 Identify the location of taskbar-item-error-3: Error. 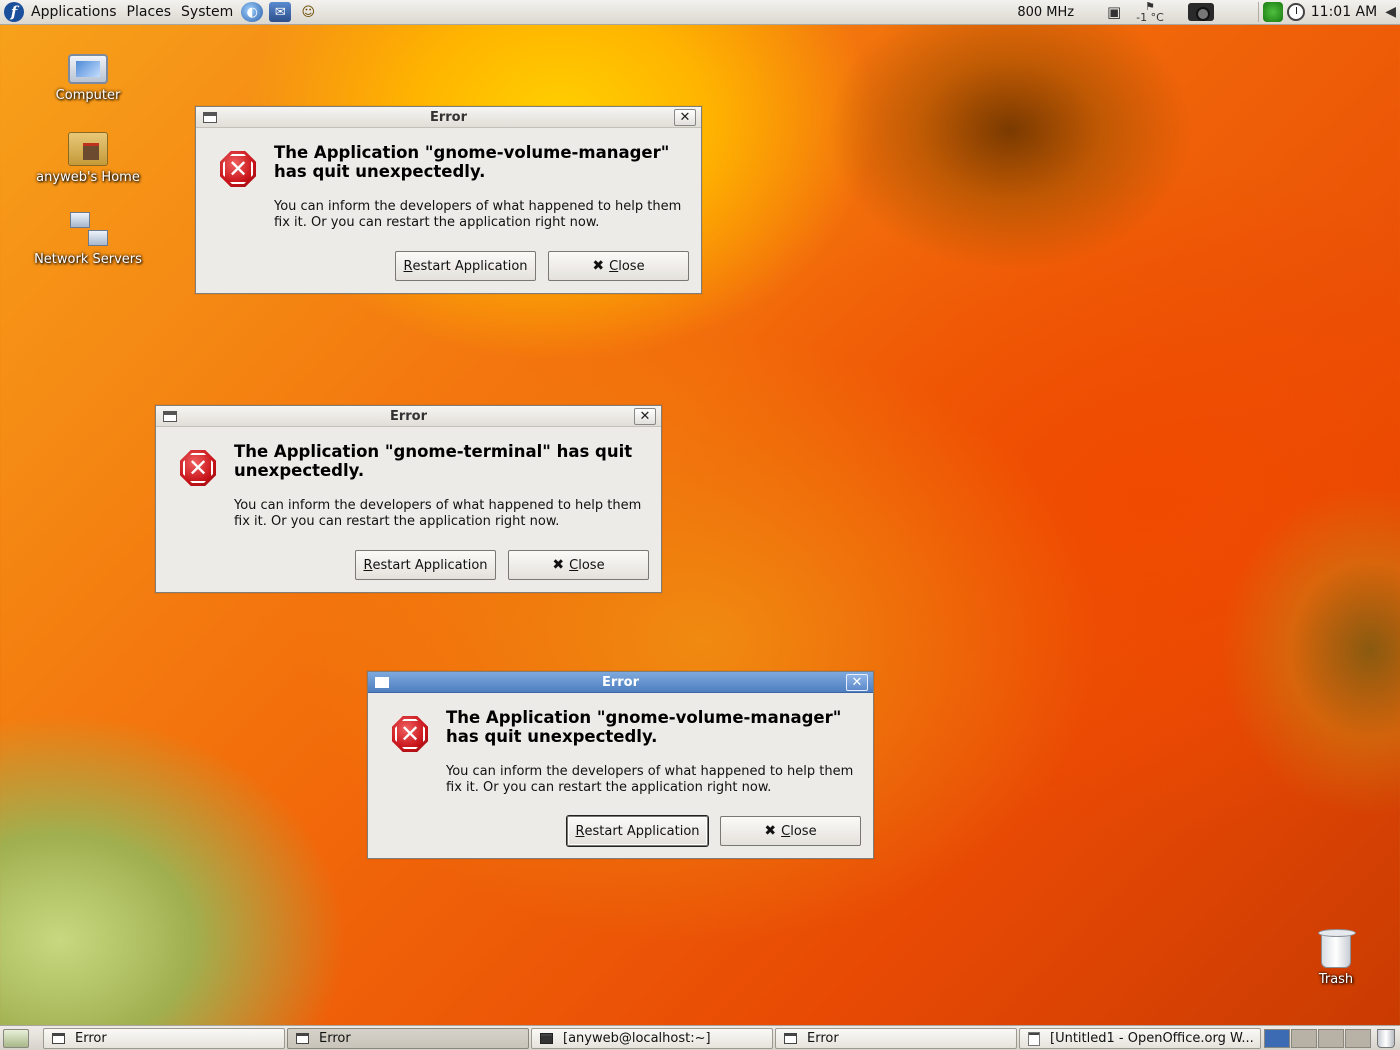
(896, 1038).